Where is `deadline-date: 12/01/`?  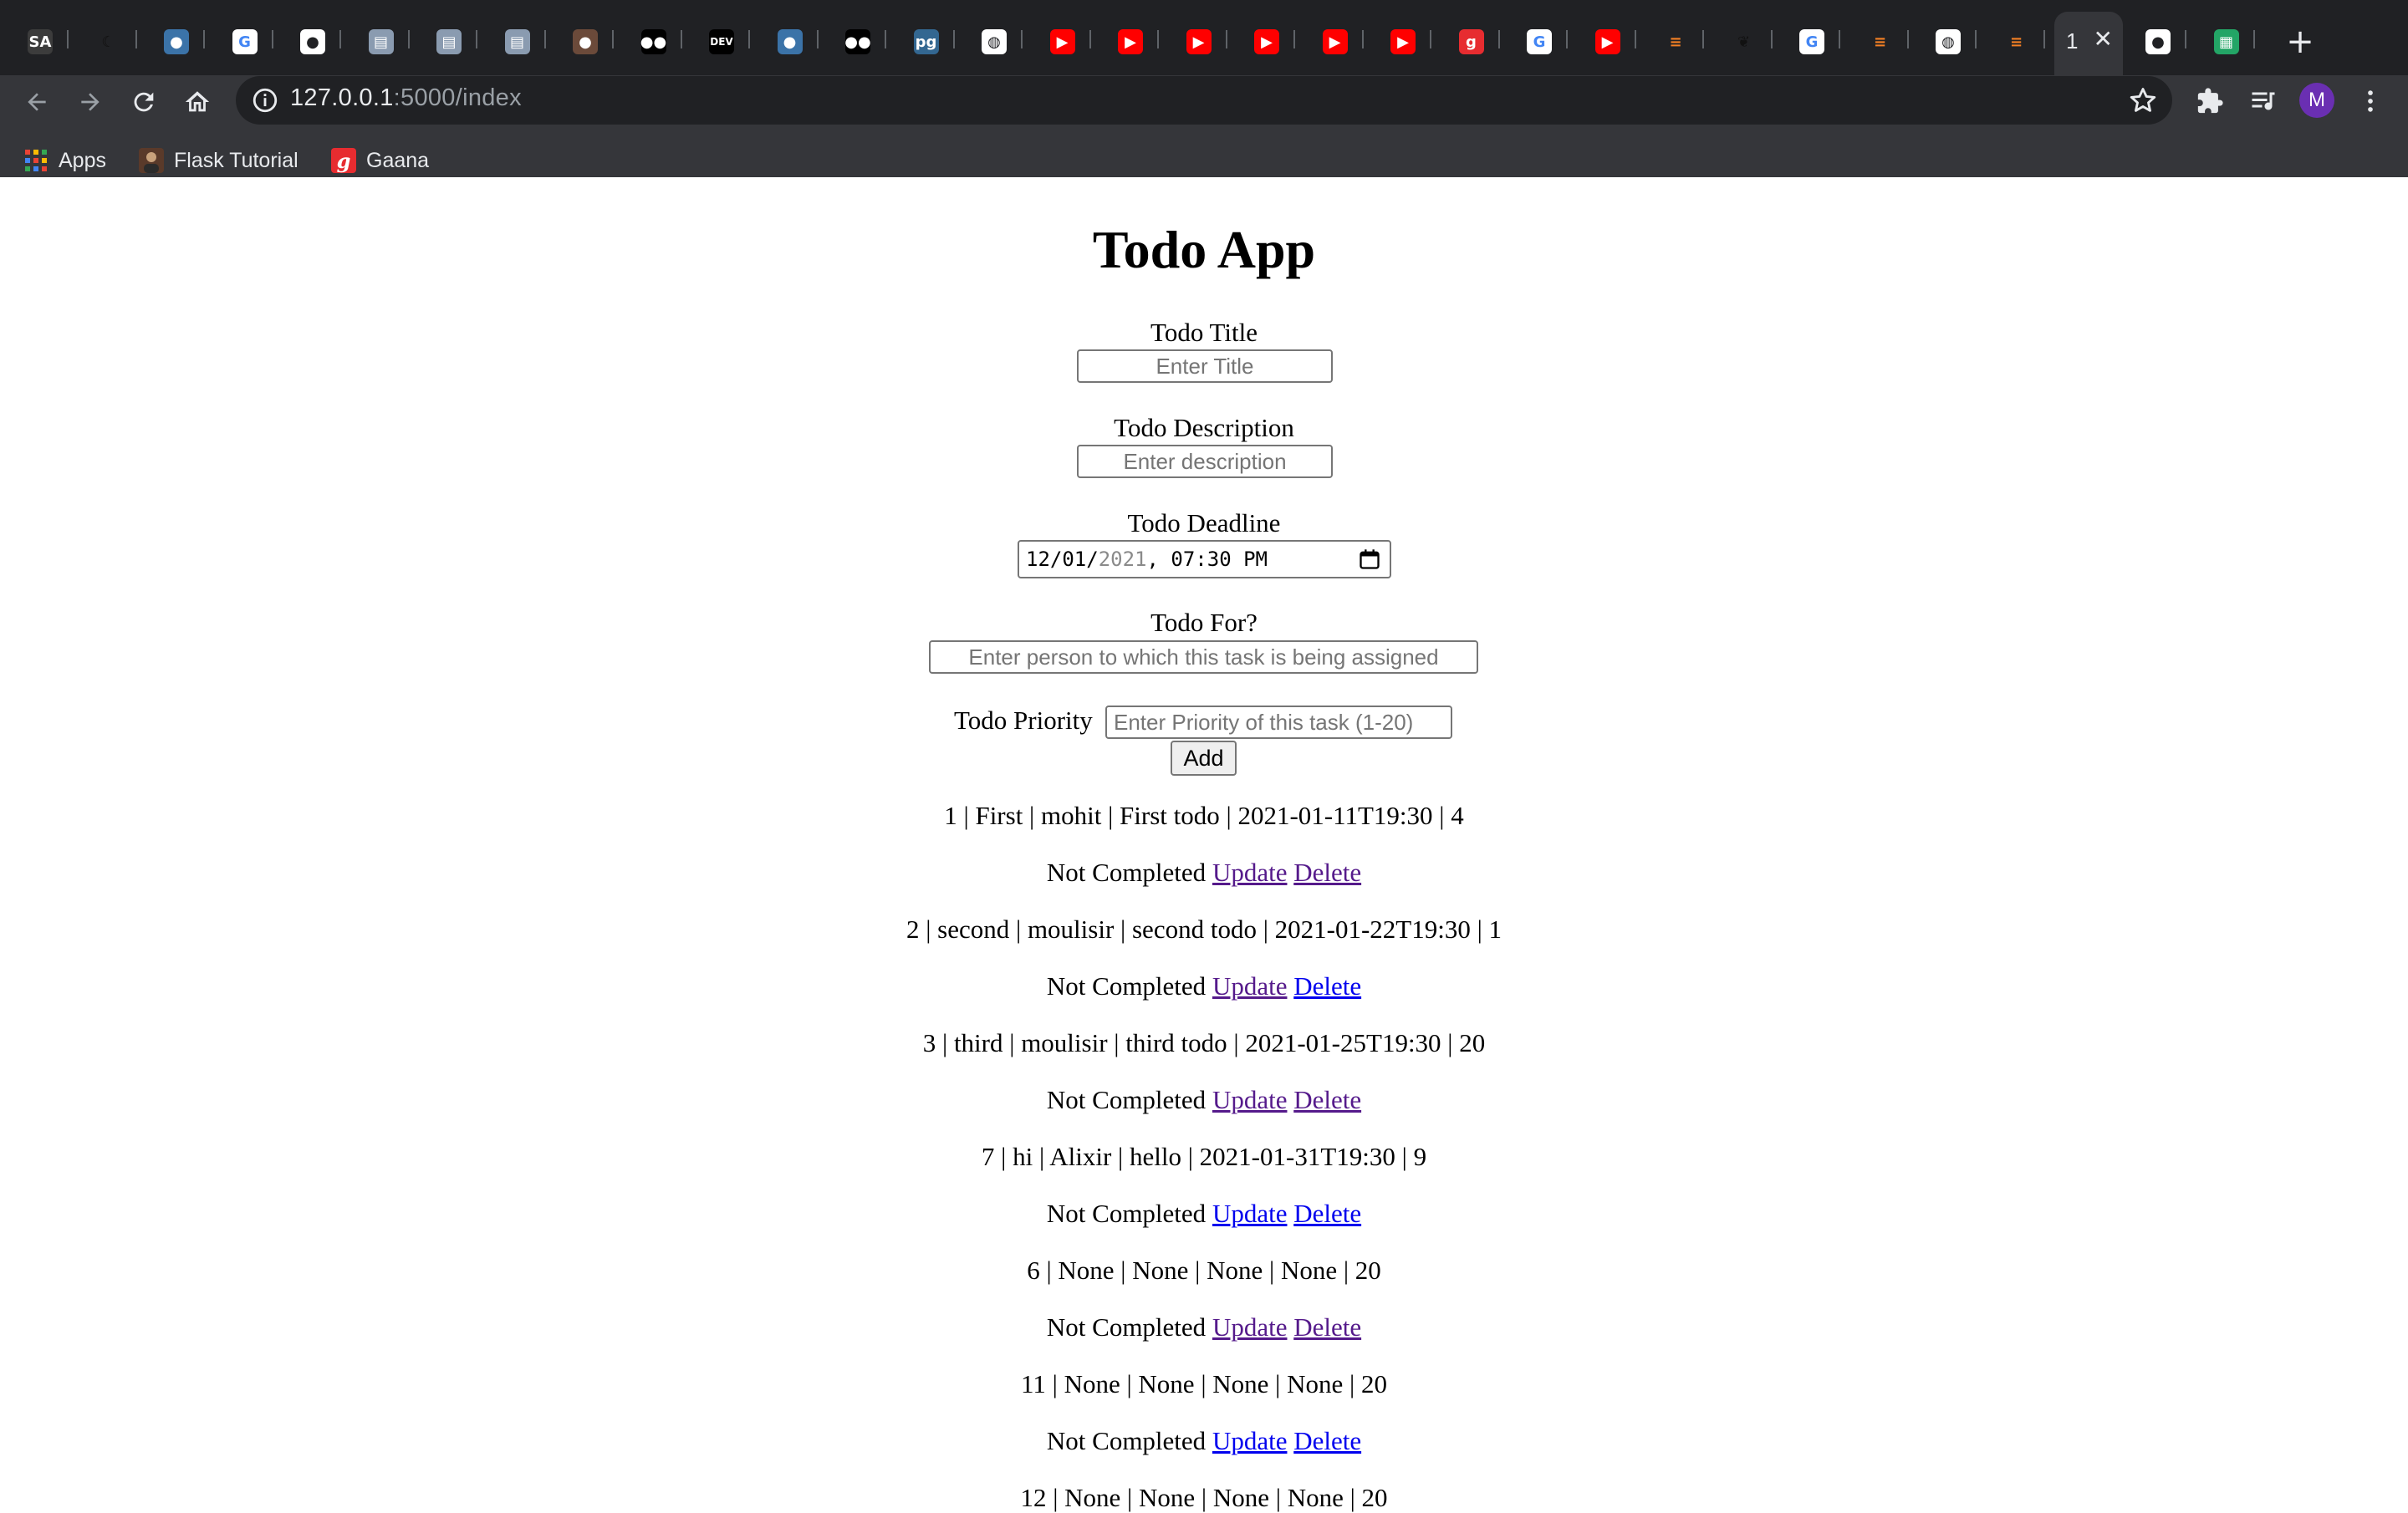 deadline-date: 12/01/ is located at coordinates (1062, 559).